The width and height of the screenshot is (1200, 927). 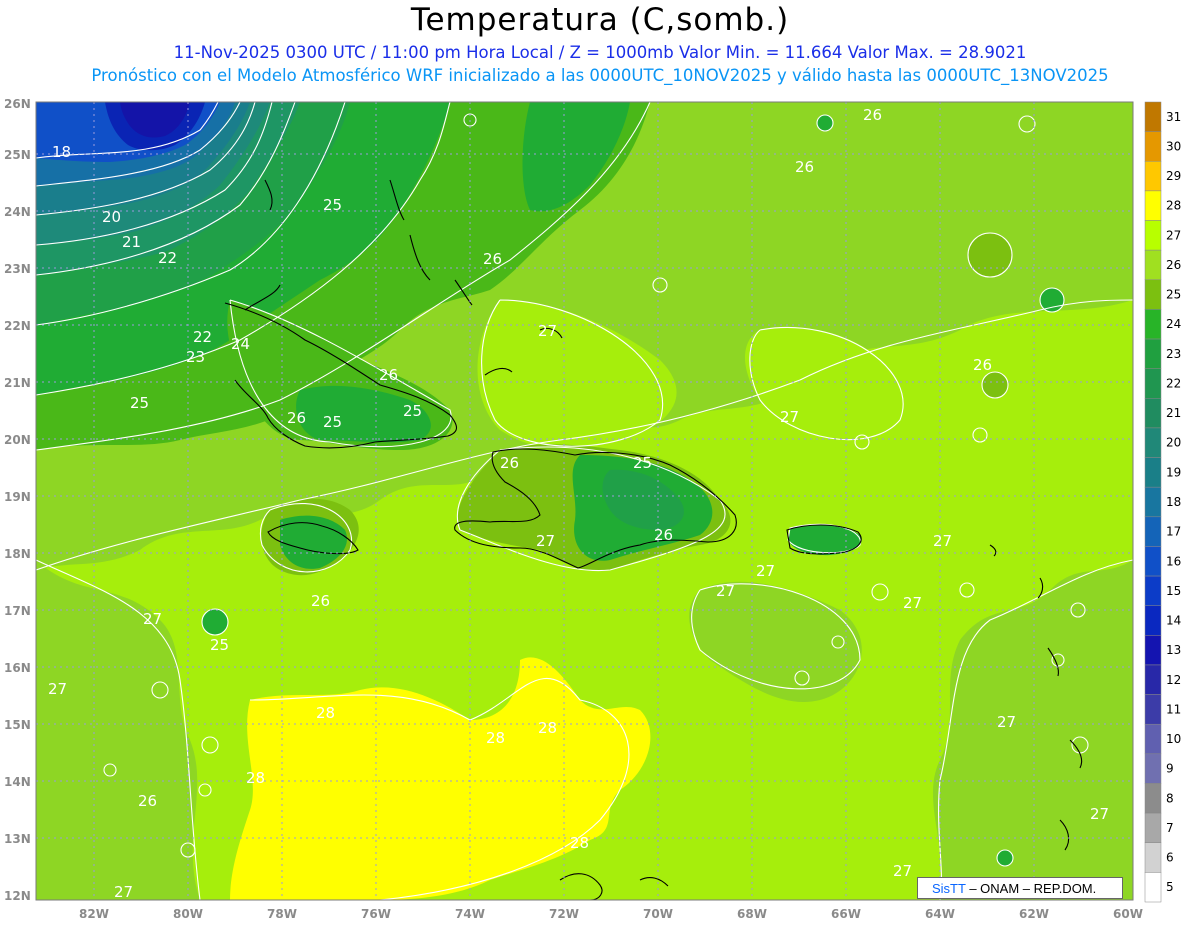 I want to click on colorbar-label: 28, so click(x=1173, y=206).